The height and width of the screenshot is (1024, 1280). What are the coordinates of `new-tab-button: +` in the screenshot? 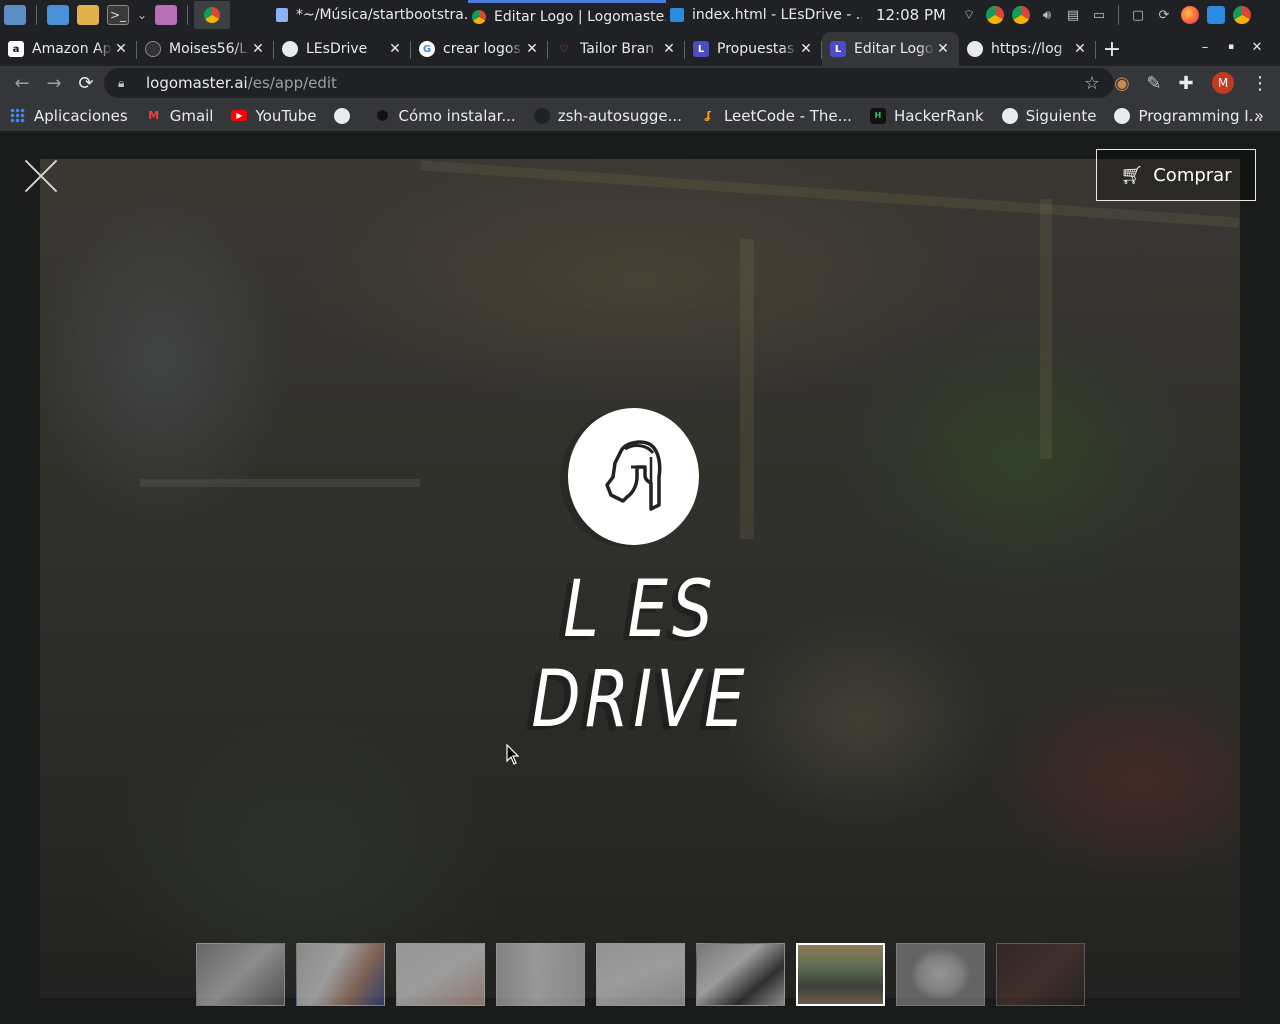 It's located at (1112, 49).